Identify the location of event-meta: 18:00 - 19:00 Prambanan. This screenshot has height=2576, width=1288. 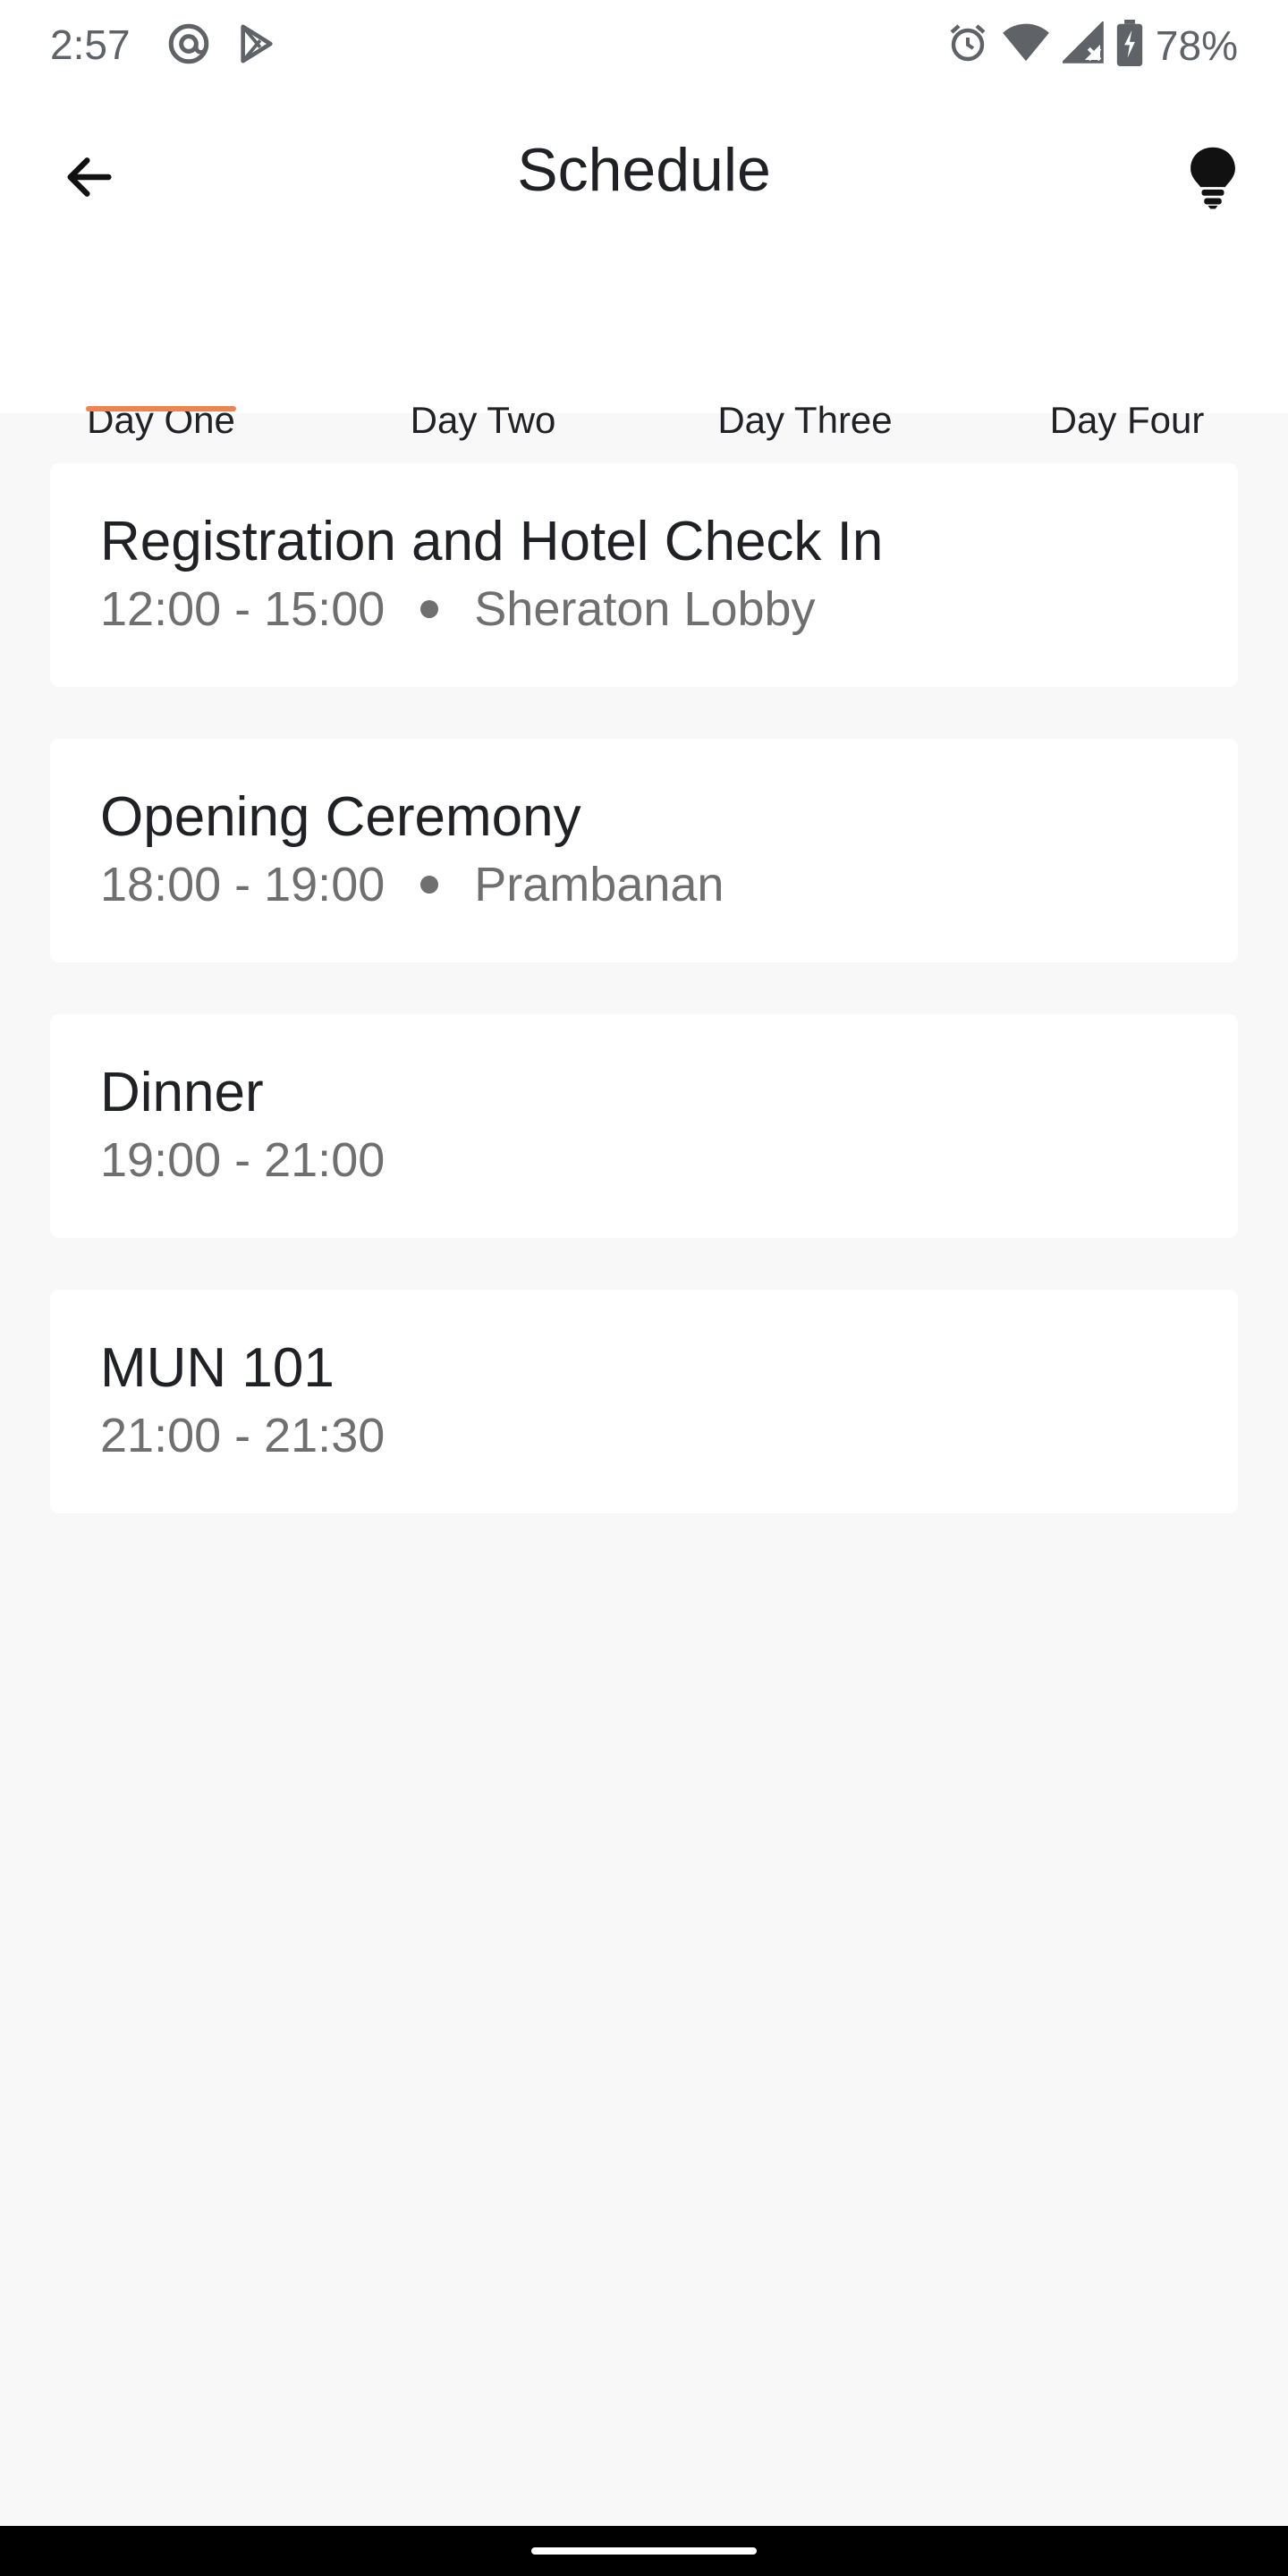
(412, 884).